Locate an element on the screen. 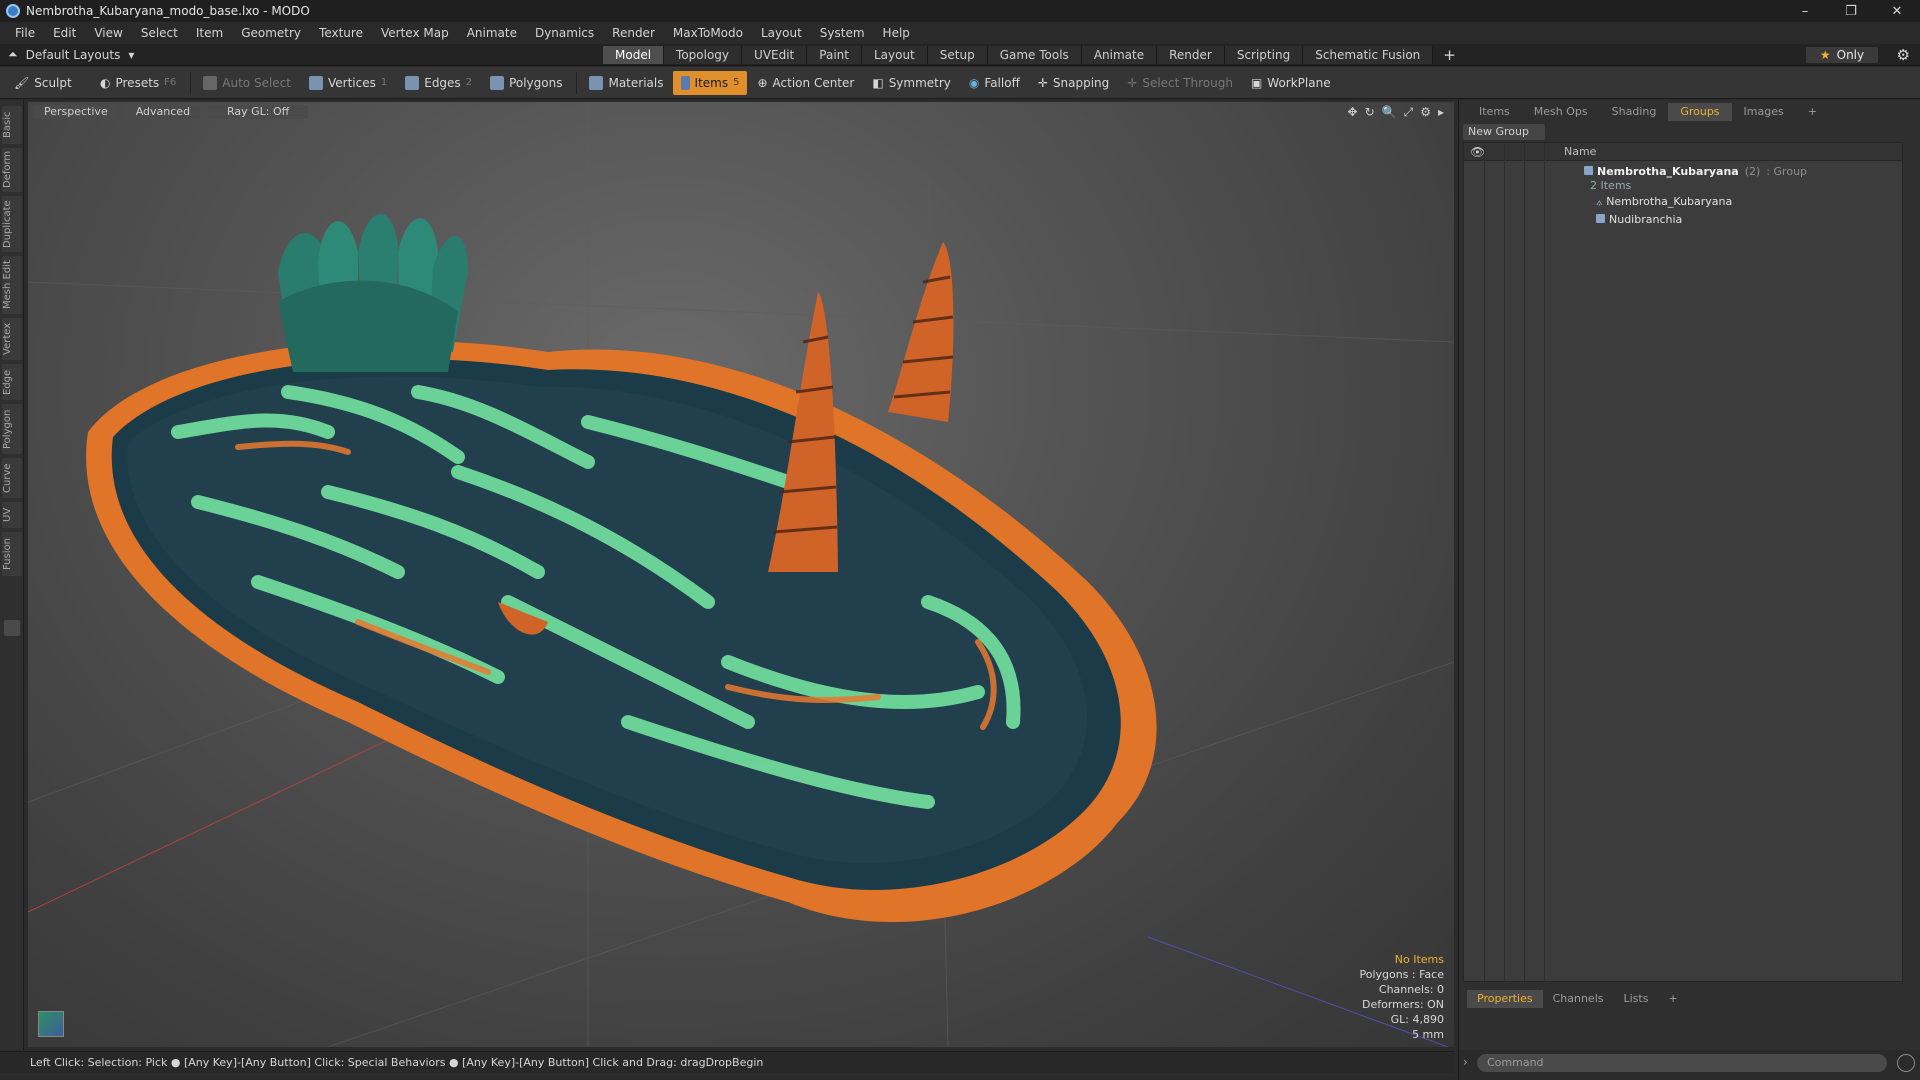 This screenshot has width=1920, height=1080. menu-edit: Edit is located at coordinates (64, 33).